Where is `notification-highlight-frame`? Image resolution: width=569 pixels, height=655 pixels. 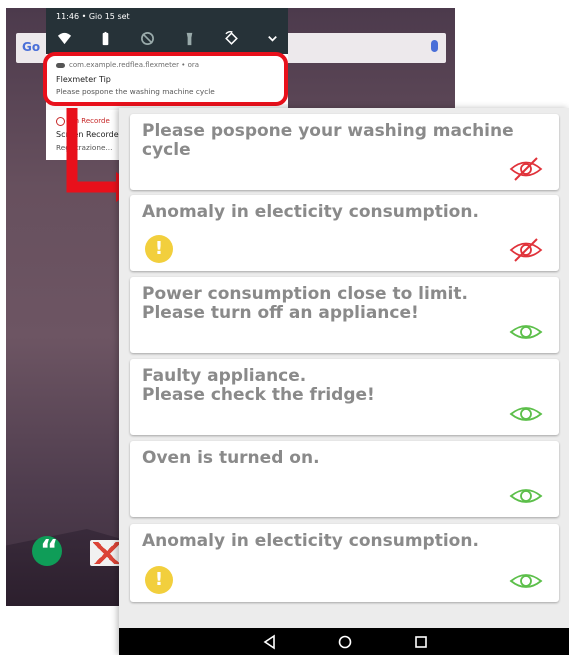
notification-highlight-frame is located at coordinates (165, 79).